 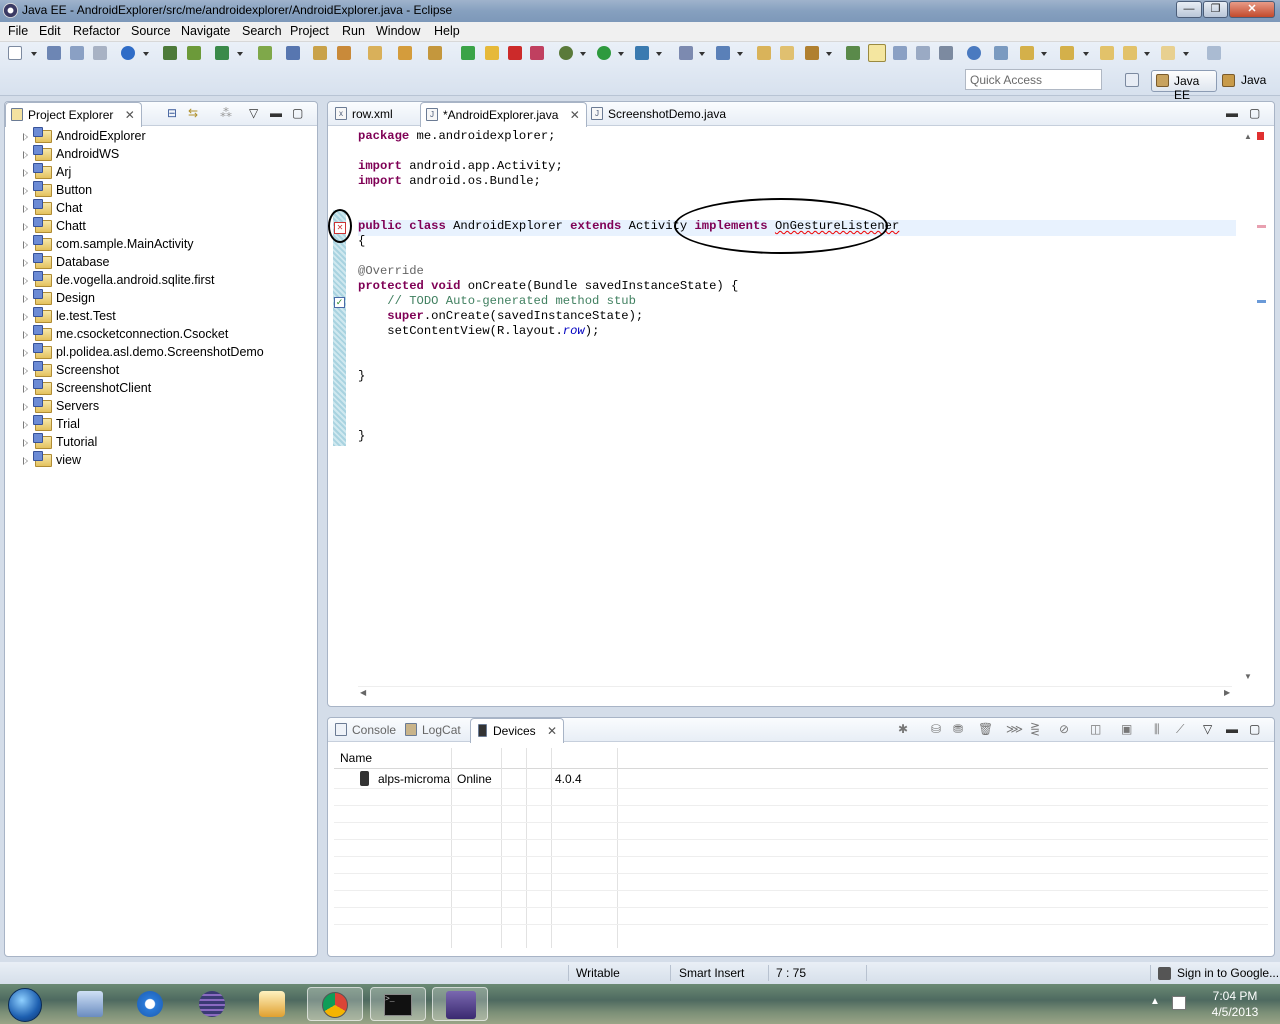 I want to click on menu-search: Search, so click(x=262, y=31).